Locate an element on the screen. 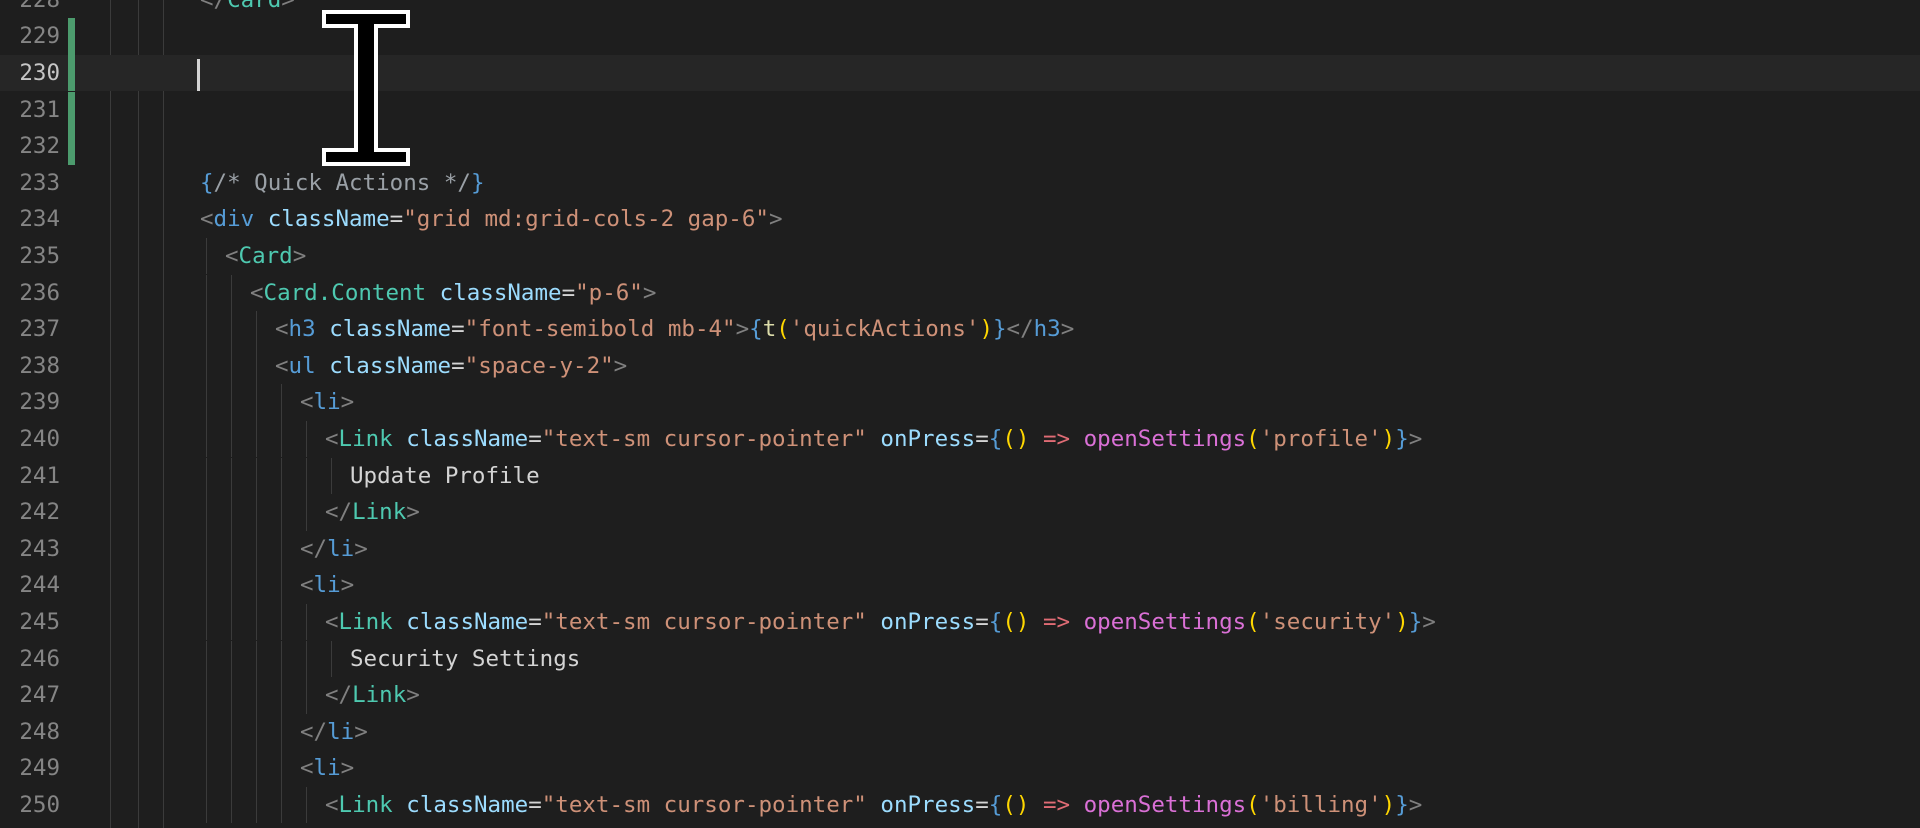 The width and height of the screenshot is (1920, 828). text-caret is located at coordinates (198, 75).